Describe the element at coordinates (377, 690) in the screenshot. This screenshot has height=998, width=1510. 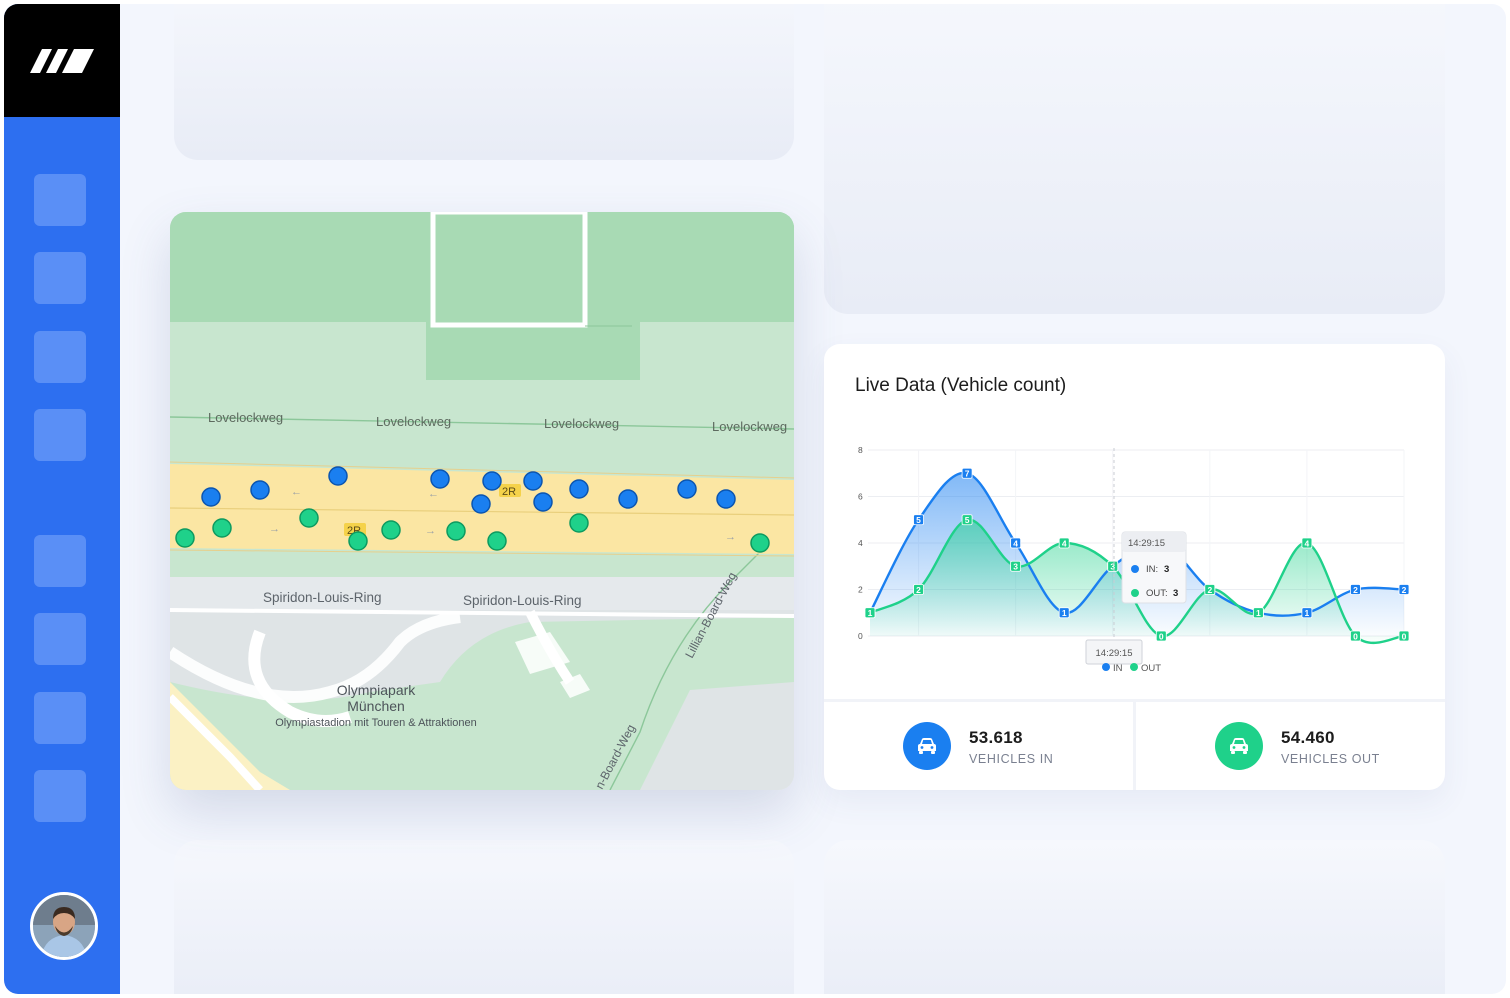
I see `poi-name-line1: Olympiapark` at that location.